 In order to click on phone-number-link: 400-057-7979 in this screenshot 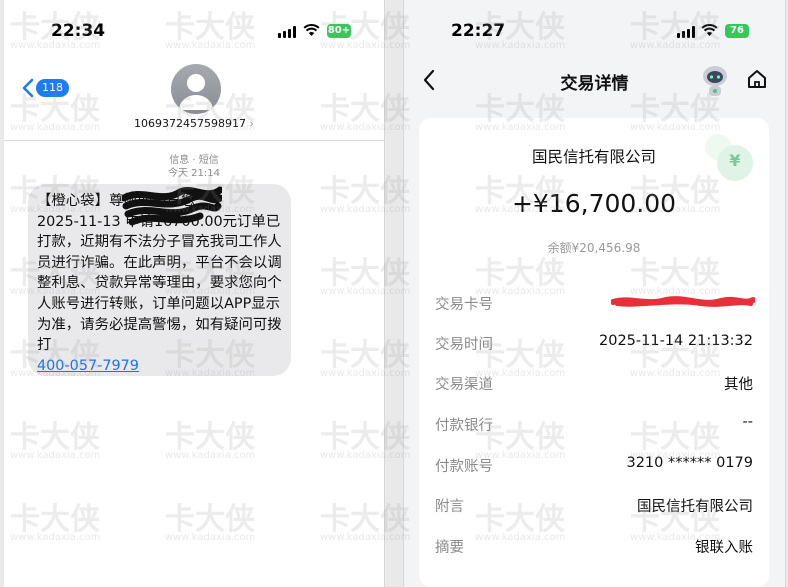, I will do `click(88, 366)`.